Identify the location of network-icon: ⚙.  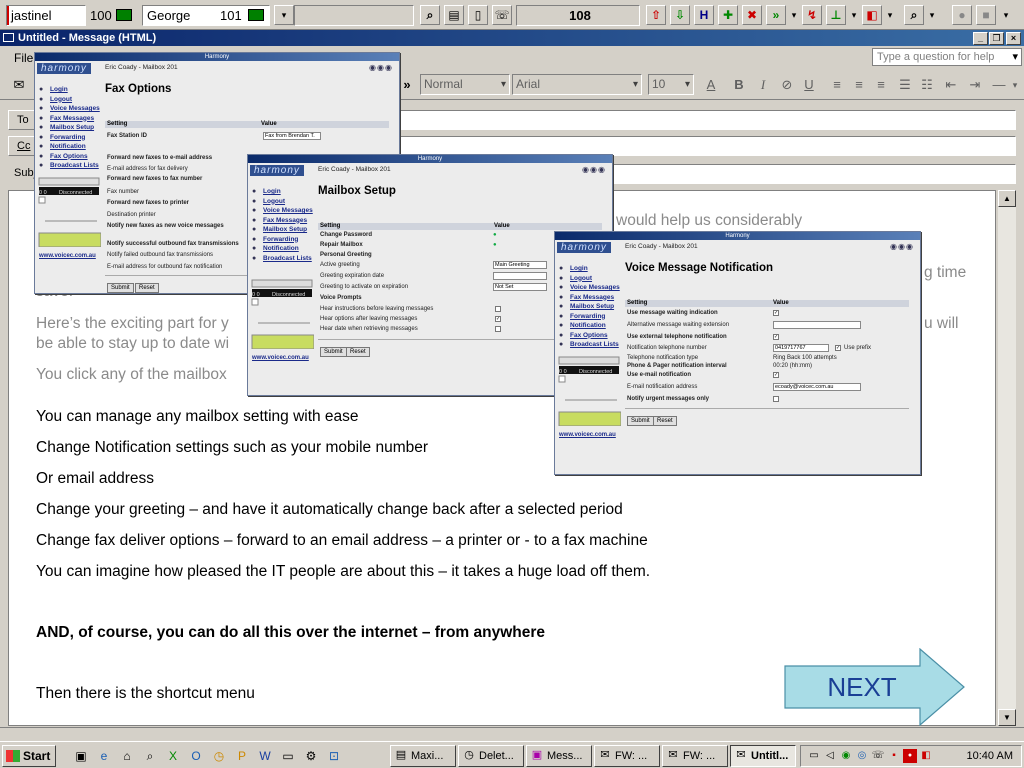
(311, 756).